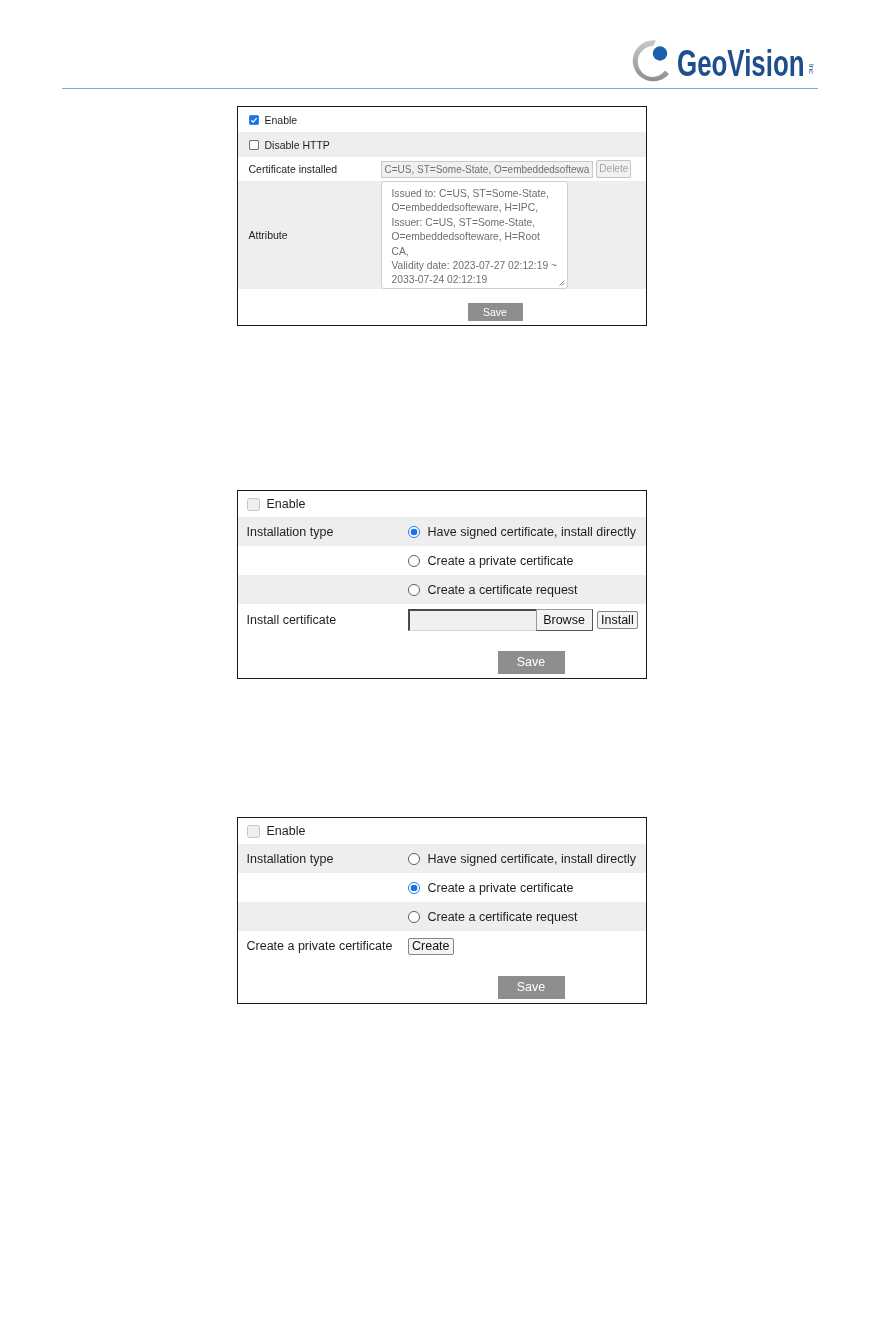 The height and width of the screenshot is (1324, 883). What do you see at coordinates (561, 283) in the screenshot?
I see `resize-grip-icon` at bounding box center [561, 283].